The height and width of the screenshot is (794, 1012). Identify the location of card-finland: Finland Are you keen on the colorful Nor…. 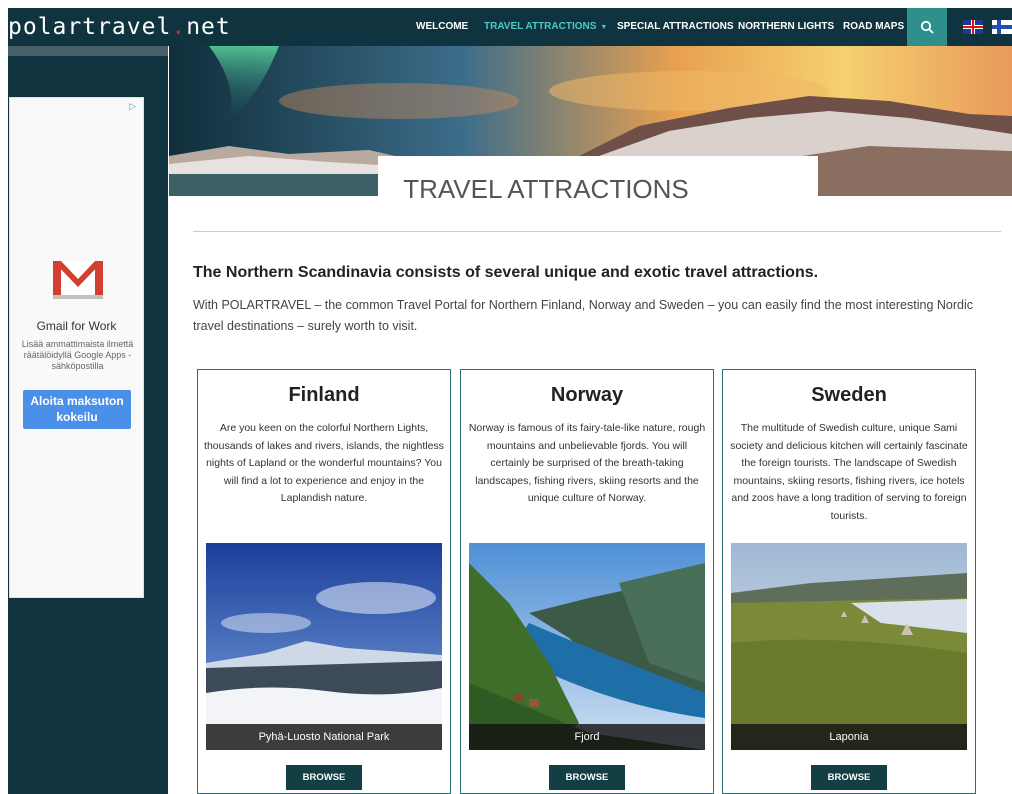
(324, 581).